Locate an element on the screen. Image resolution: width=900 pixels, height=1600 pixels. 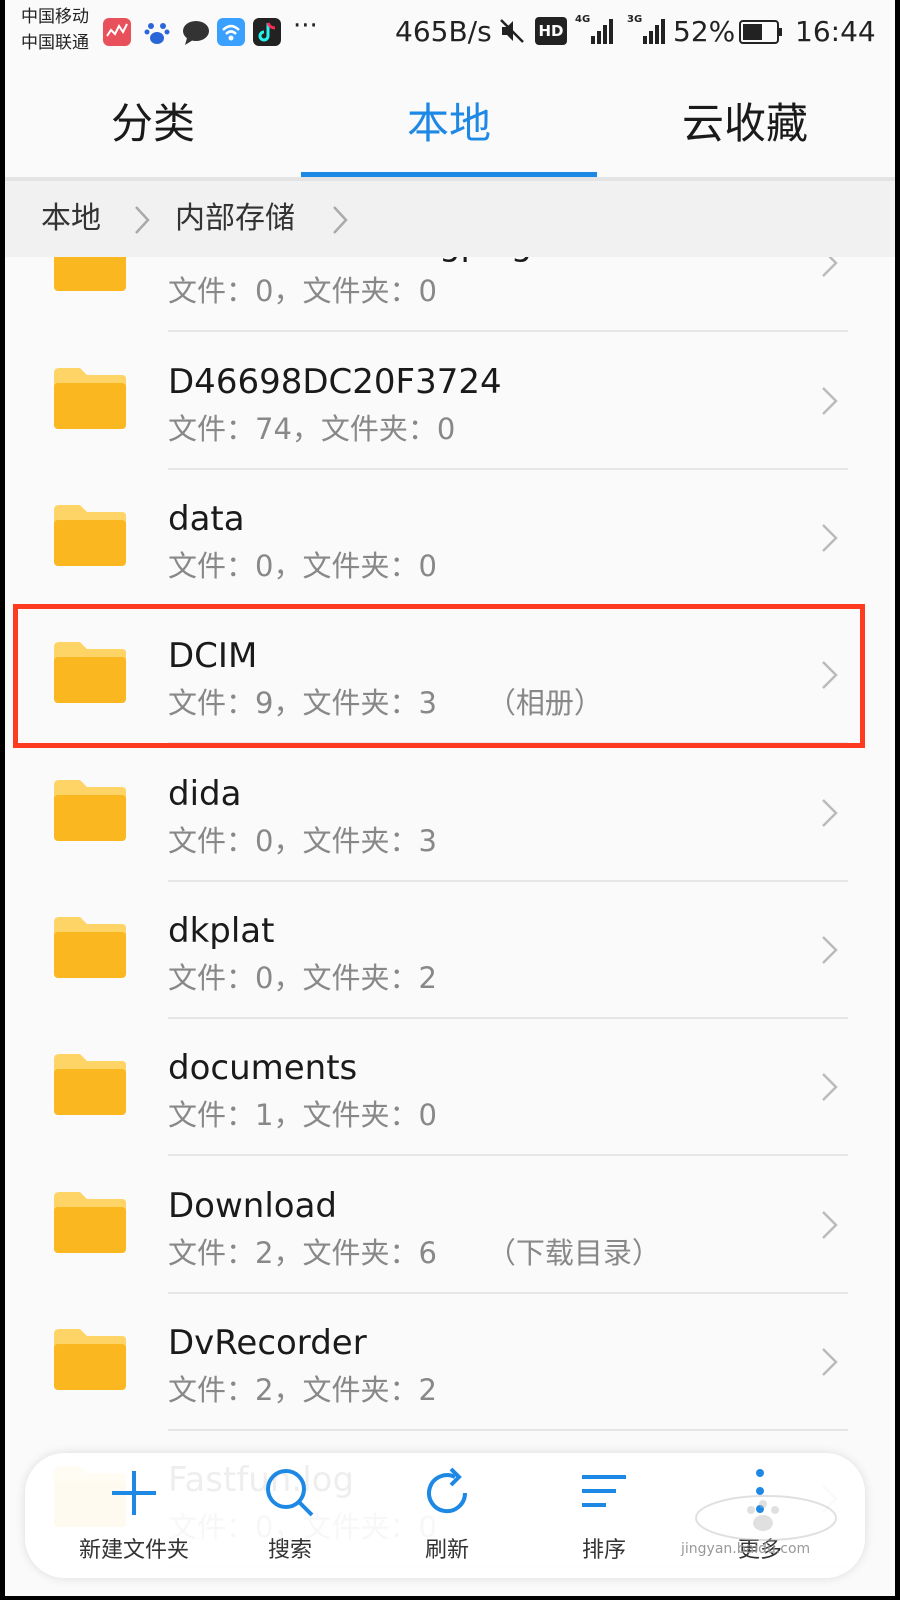
clock: 16:44 is located at coordinates (835, 31).